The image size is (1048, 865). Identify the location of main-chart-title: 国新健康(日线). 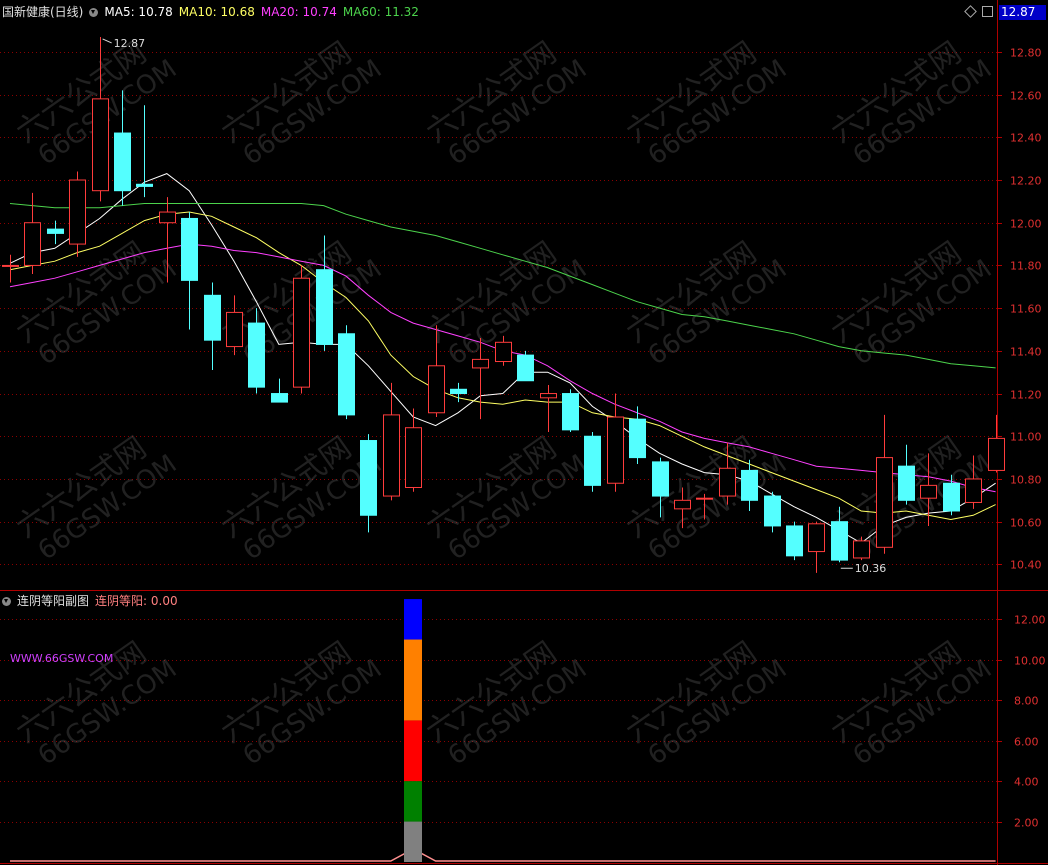
(43, 12).